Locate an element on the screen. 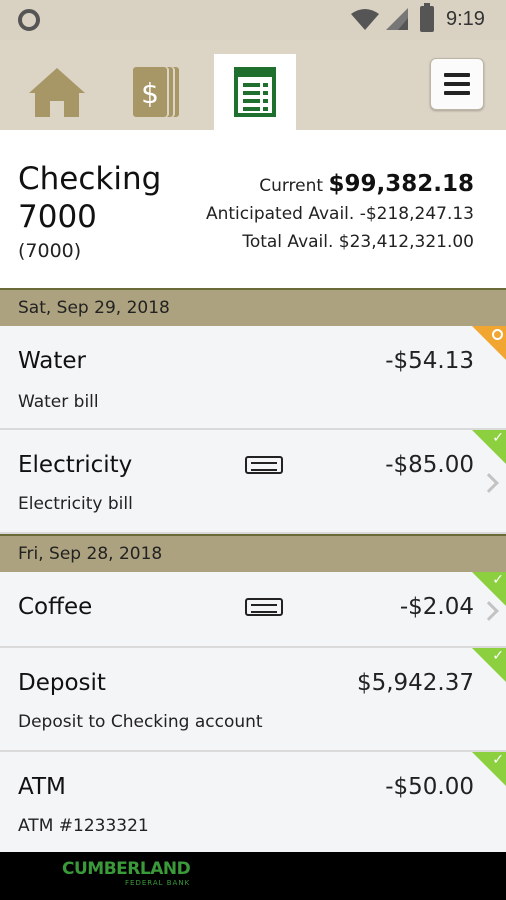 The height and width of the screenshot is (900, 506). top-nav-bar: $ is located at coordinates (253, 85).